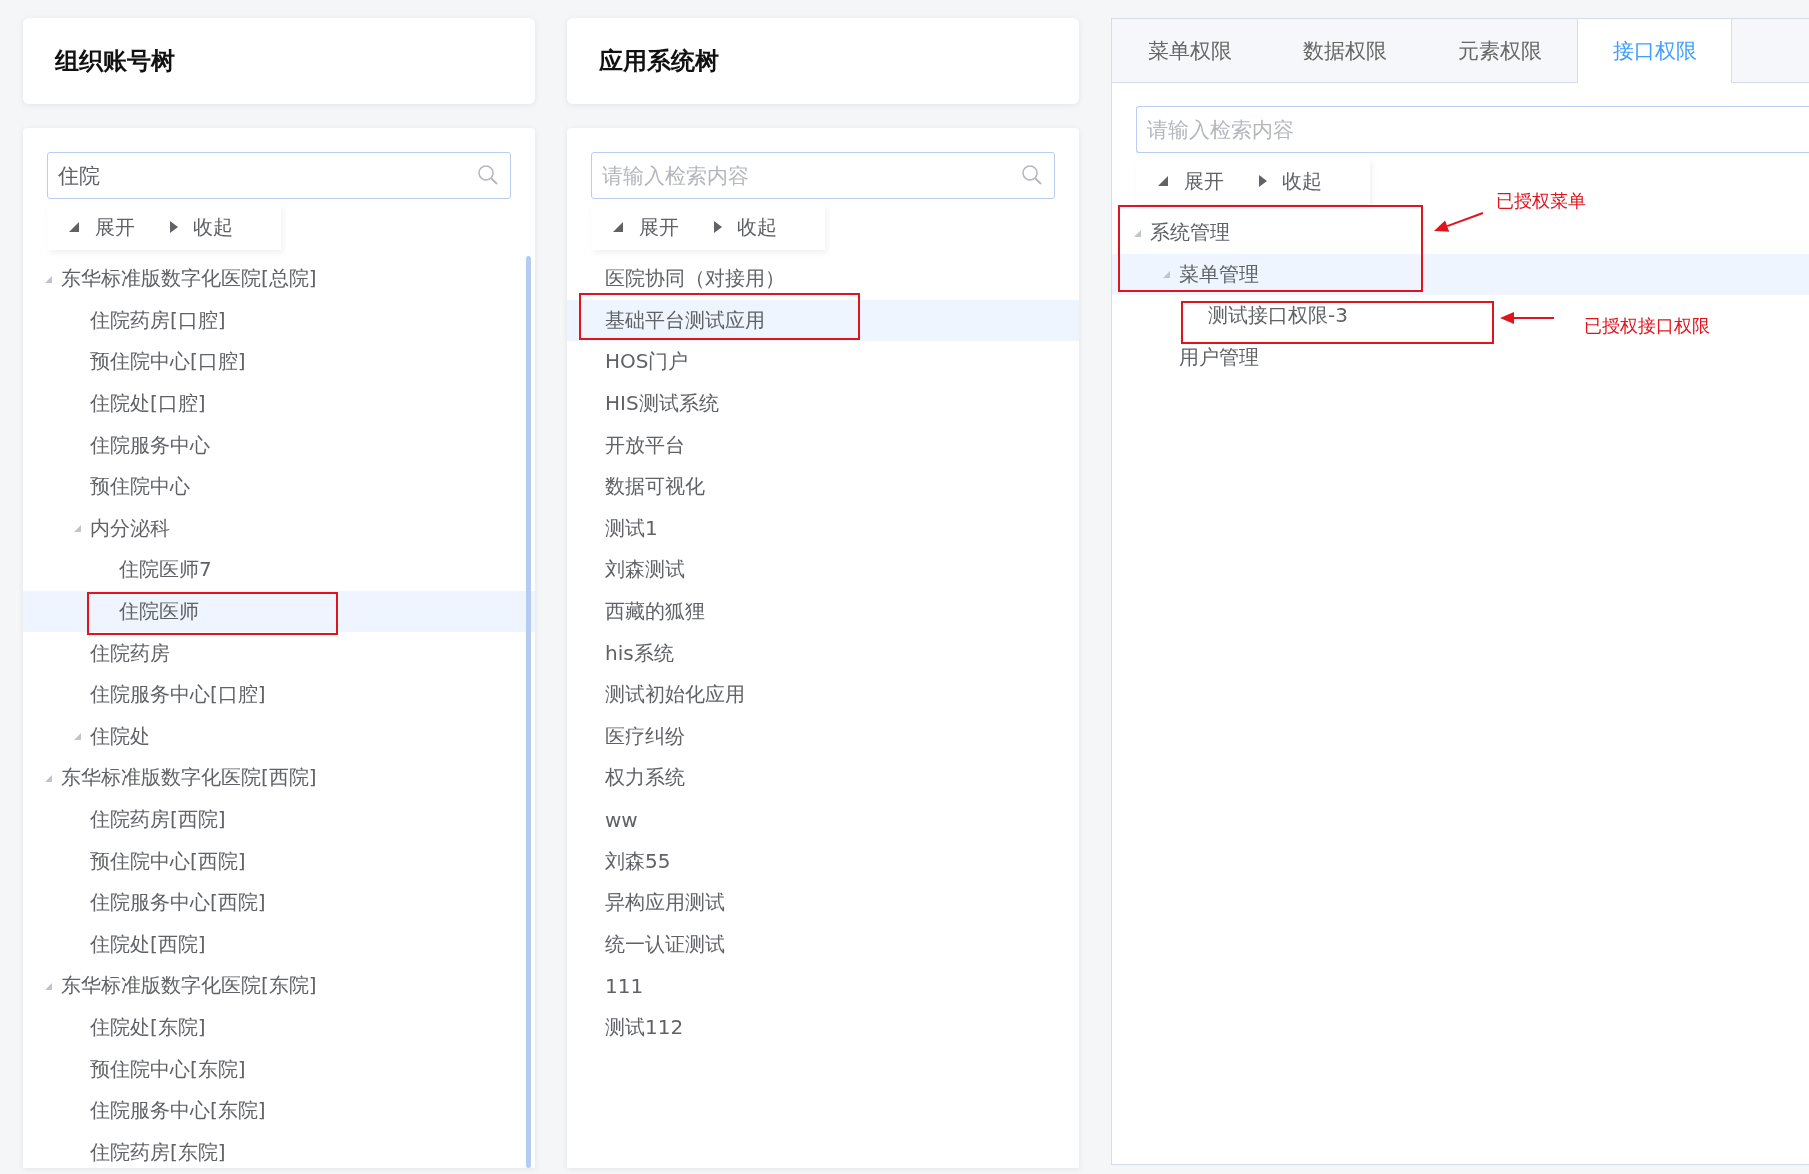  What do you see at coordinates (174, 279) in the screenshot?
I see `tree-node: 东华标准版数字化医院[总院]` at bounding box center [174, 279].